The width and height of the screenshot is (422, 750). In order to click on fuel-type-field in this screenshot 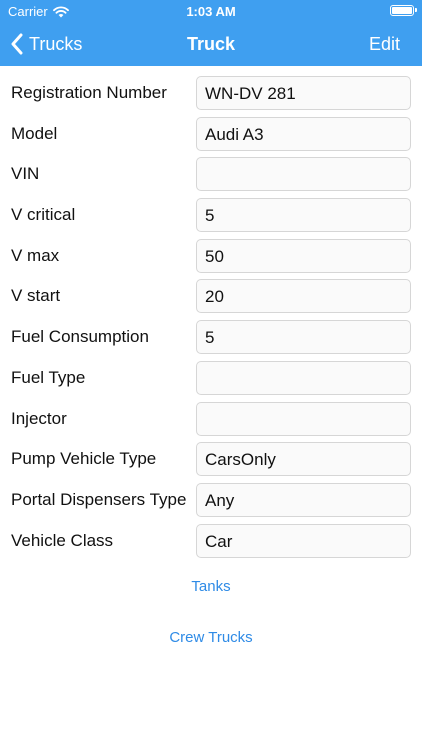, I will do `click(303, 377)`.